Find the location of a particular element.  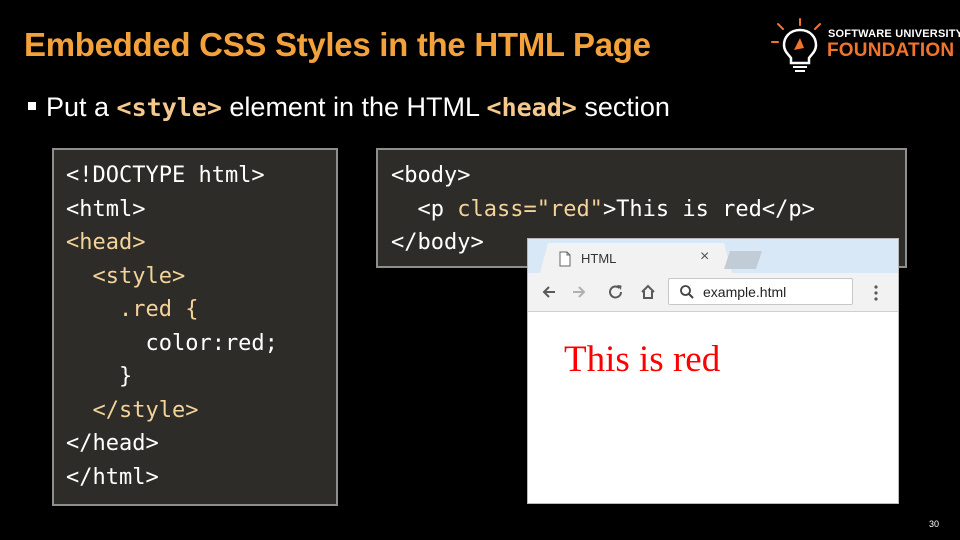

lightbulb-logo-icon is located at coordinates (796, 45).